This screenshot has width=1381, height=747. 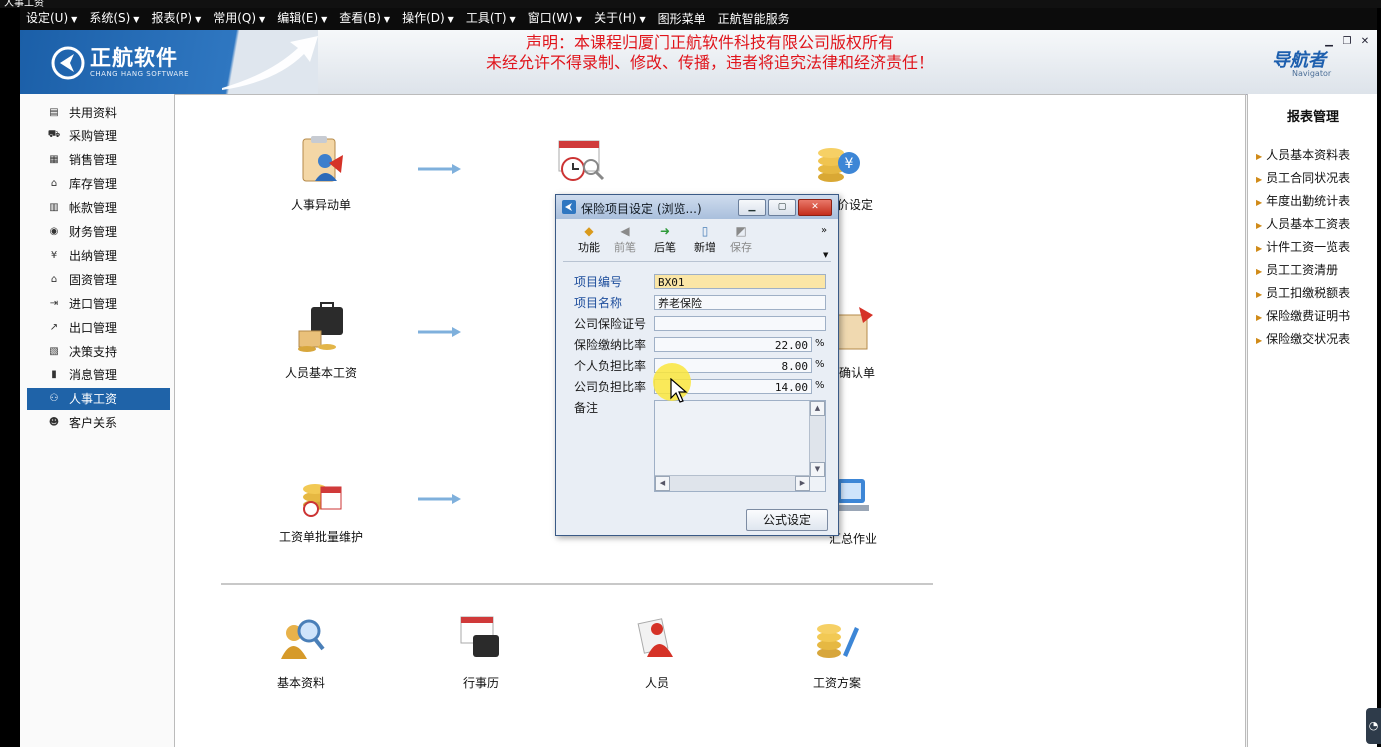 What do you see at coordinates (569, 207) in the screenshot?
I see `dialog-app-icon` at bounding box center [569, 207].